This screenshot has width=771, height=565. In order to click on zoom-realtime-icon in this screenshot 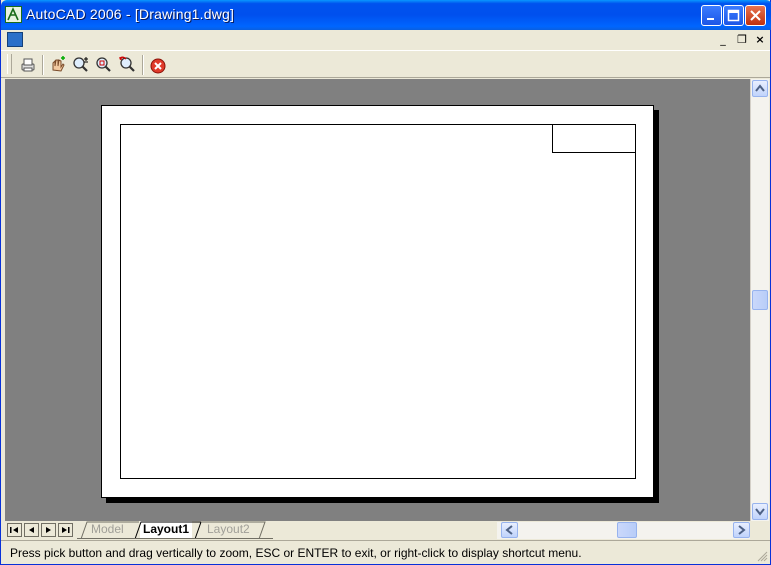, I will do `click(81, 65)`.